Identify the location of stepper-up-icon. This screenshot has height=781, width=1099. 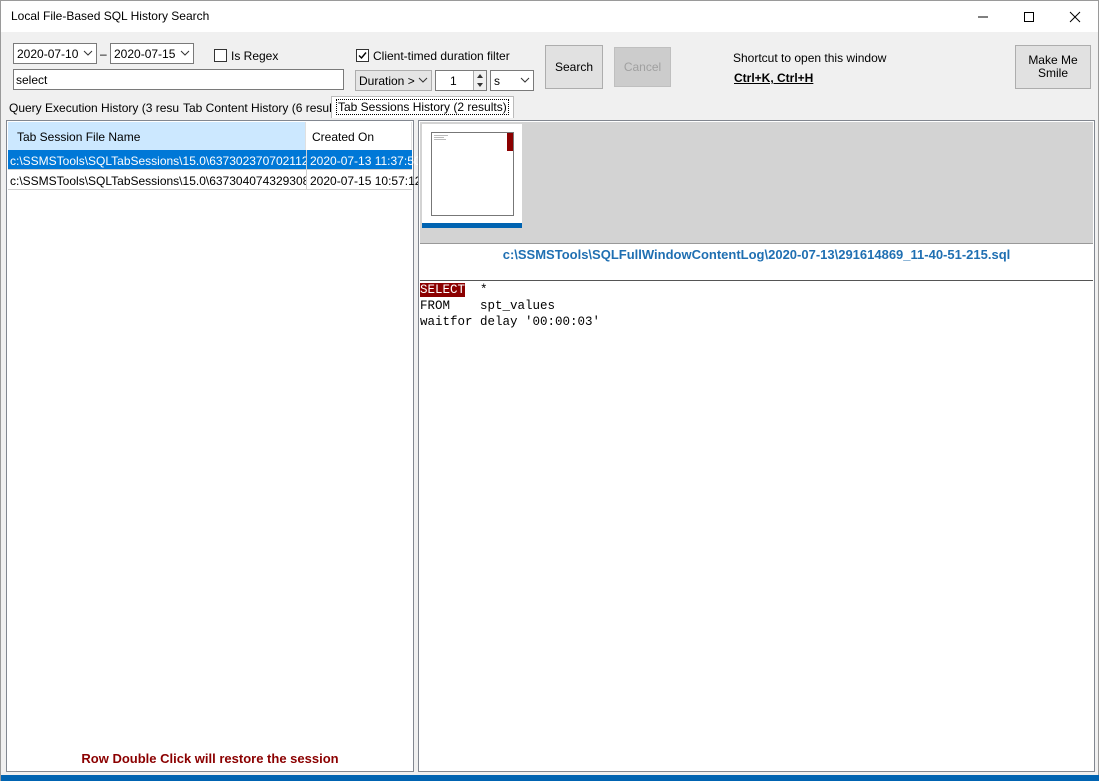
(480, 75).